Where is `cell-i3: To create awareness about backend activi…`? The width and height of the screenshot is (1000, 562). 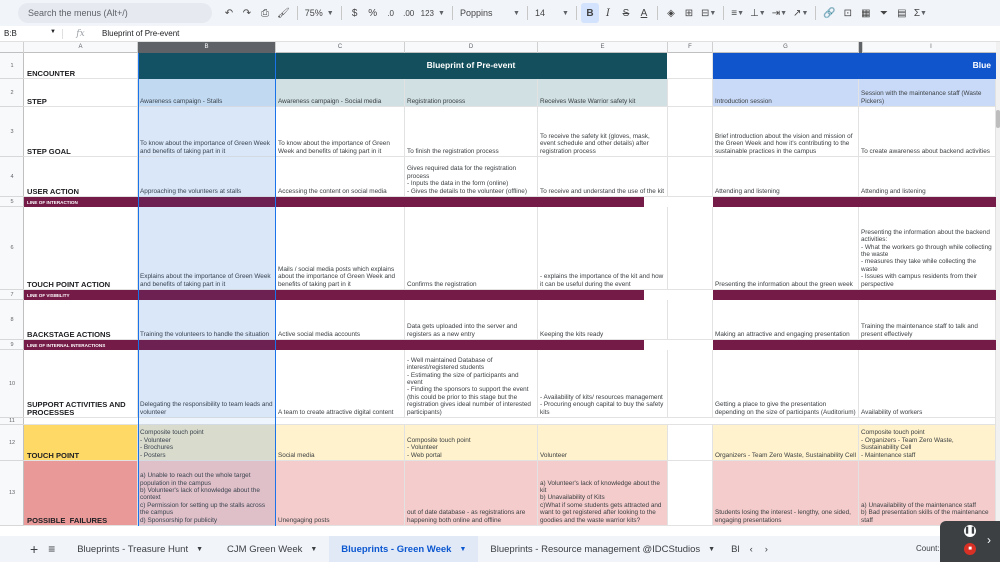
cell-i3: To create awareness about backend activi… is located at coordinates (927, 132).